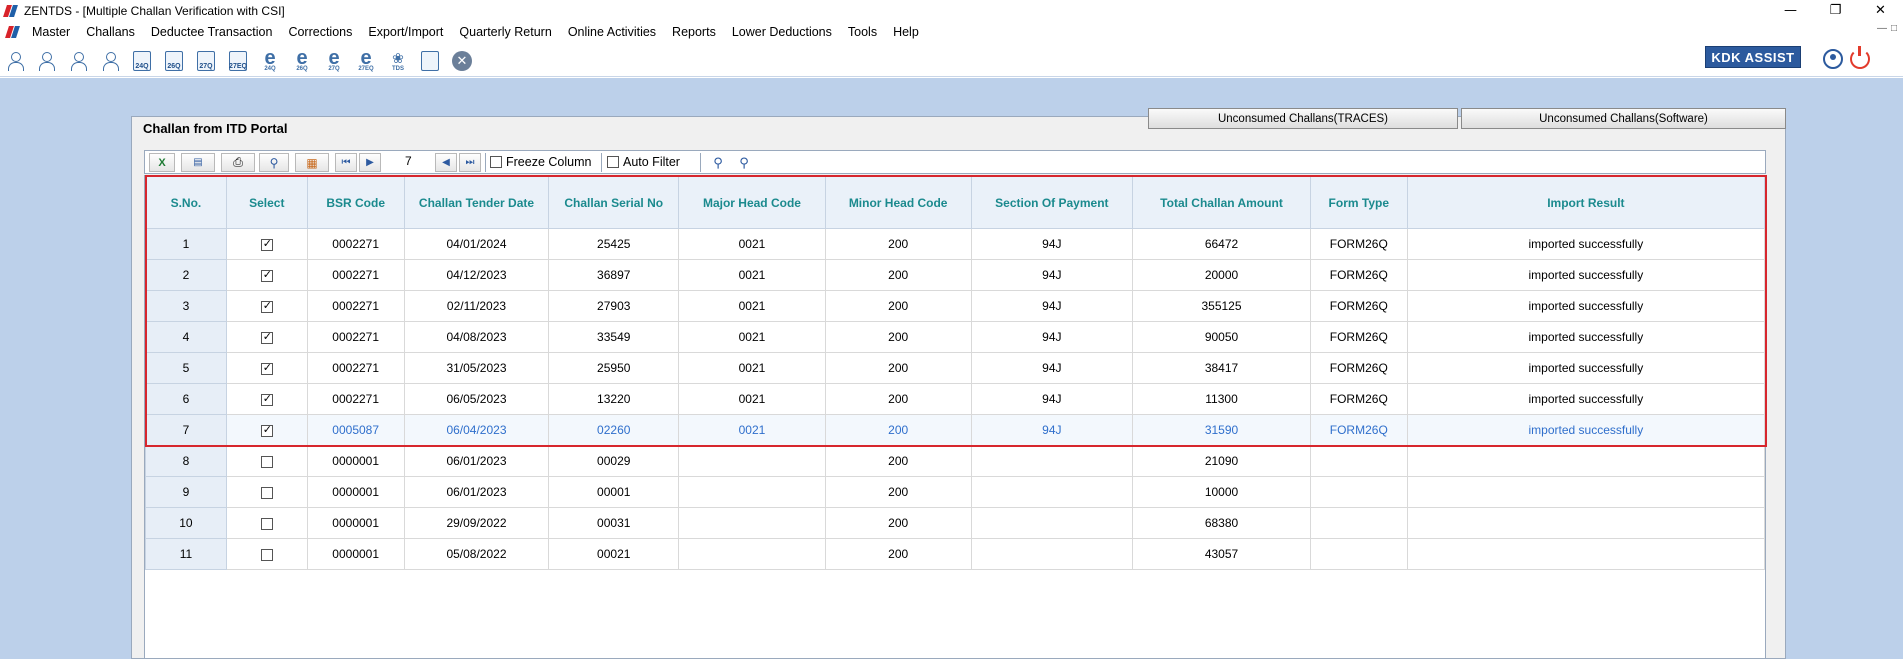 The height and width of the screenshot is (659, 1903). Describe the element at coordinates (614, 492) in the screenshot. I see `serial-no-cell: 00001` at that location.